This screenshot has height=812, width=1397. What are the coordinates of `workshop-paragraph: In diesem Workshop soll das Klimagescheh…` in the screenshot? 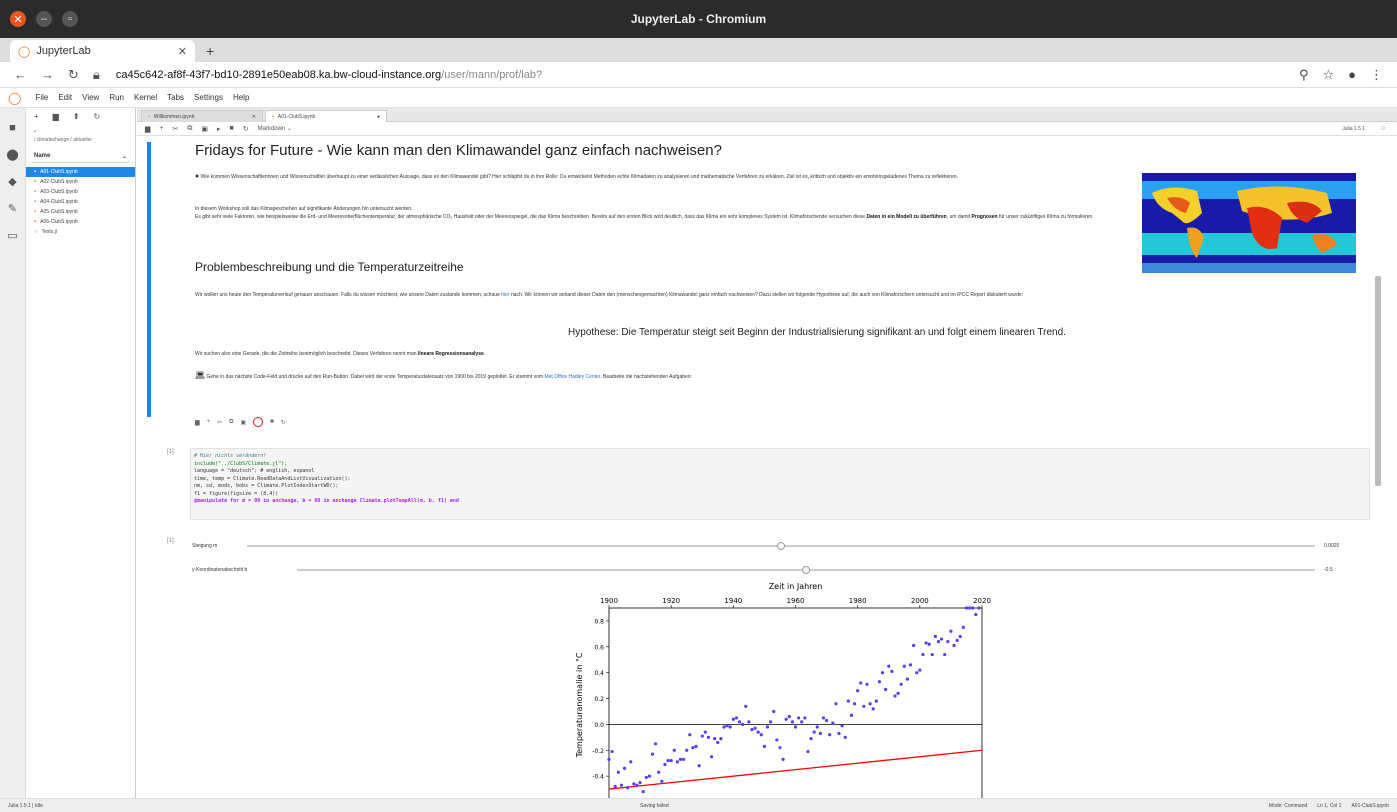 It's located at (644, 213).